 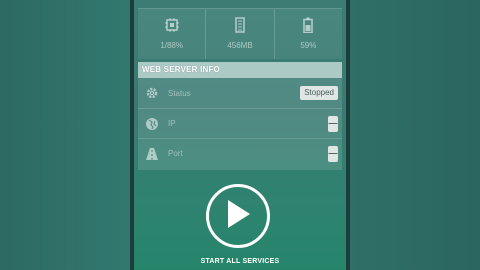 What do you see at coordinates (179, 93) in the screenshot?
I see `status-label: Status` at bounding box center [179, 93].